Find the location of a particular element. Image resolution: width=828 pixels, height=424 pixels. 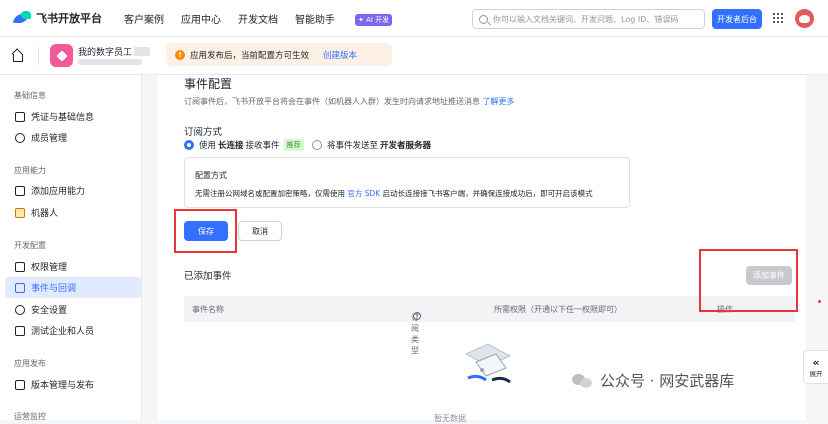

highlight-add-event-annotation is located at coordinates (748, 280).